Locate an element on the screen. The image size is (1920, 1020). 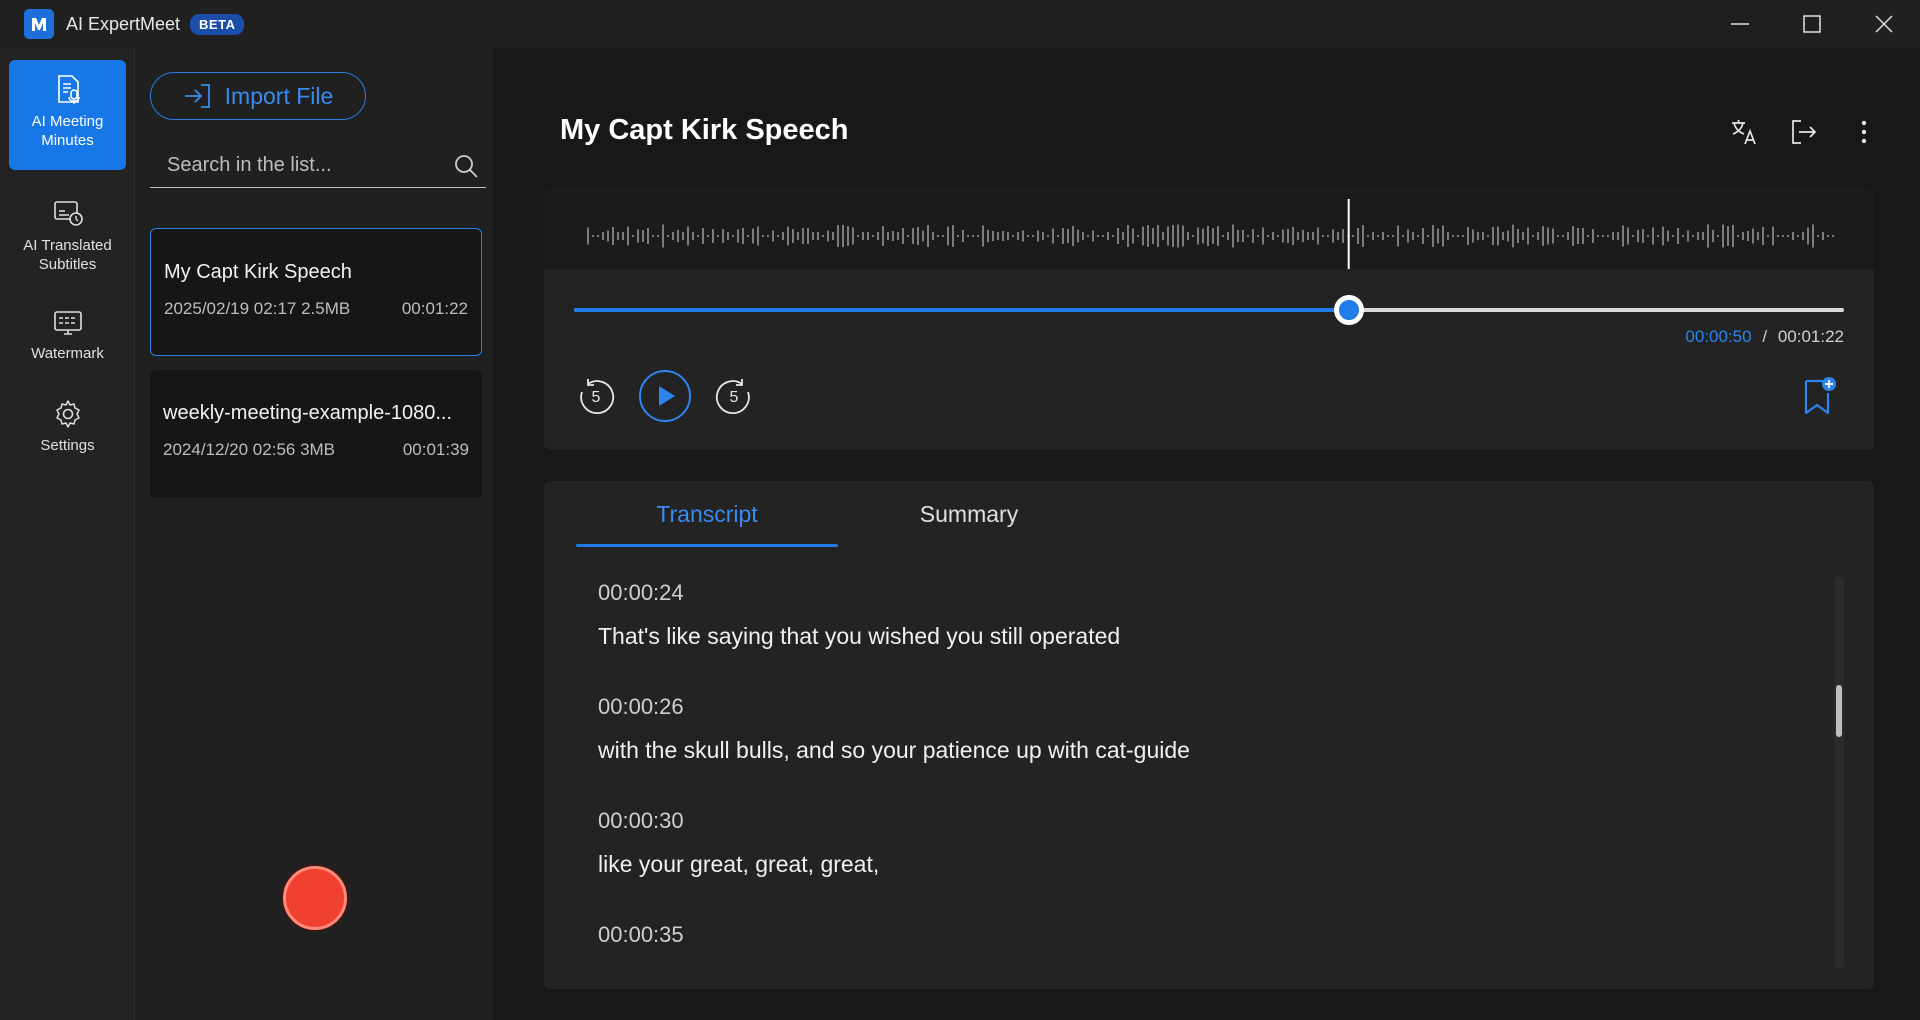
current-time: 00:00:50 is located at coordinates (1718, 336).